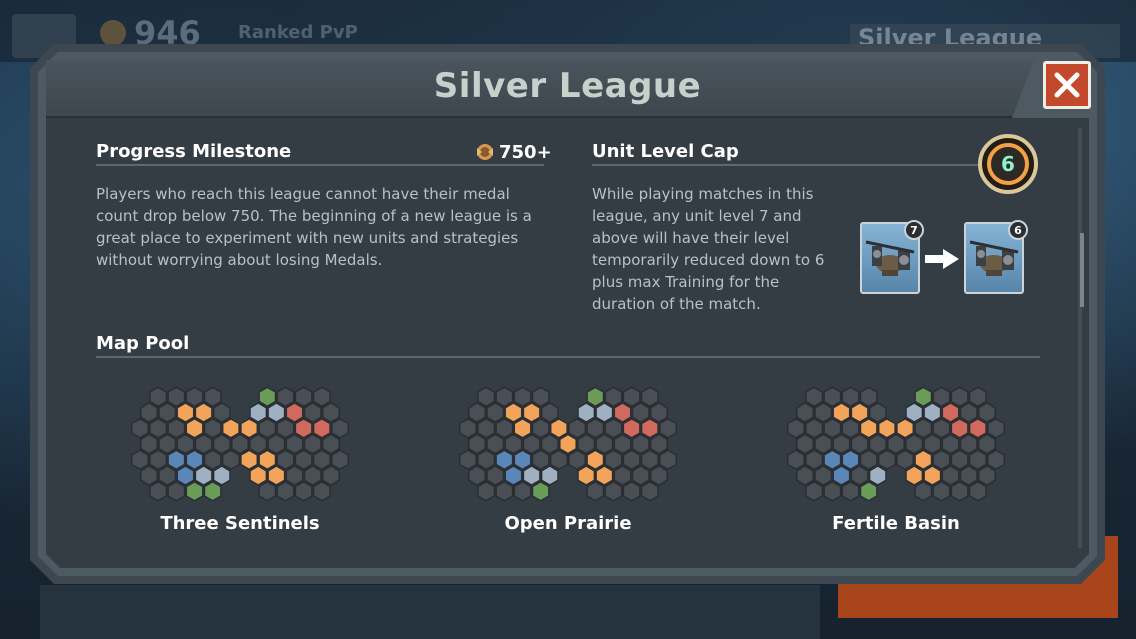 Image resolution: width=1136 pixels, height=639 pixels. Describe the element at coordinates (240, 446) in the screenshot. I see `map-three-sentinels` at that location.